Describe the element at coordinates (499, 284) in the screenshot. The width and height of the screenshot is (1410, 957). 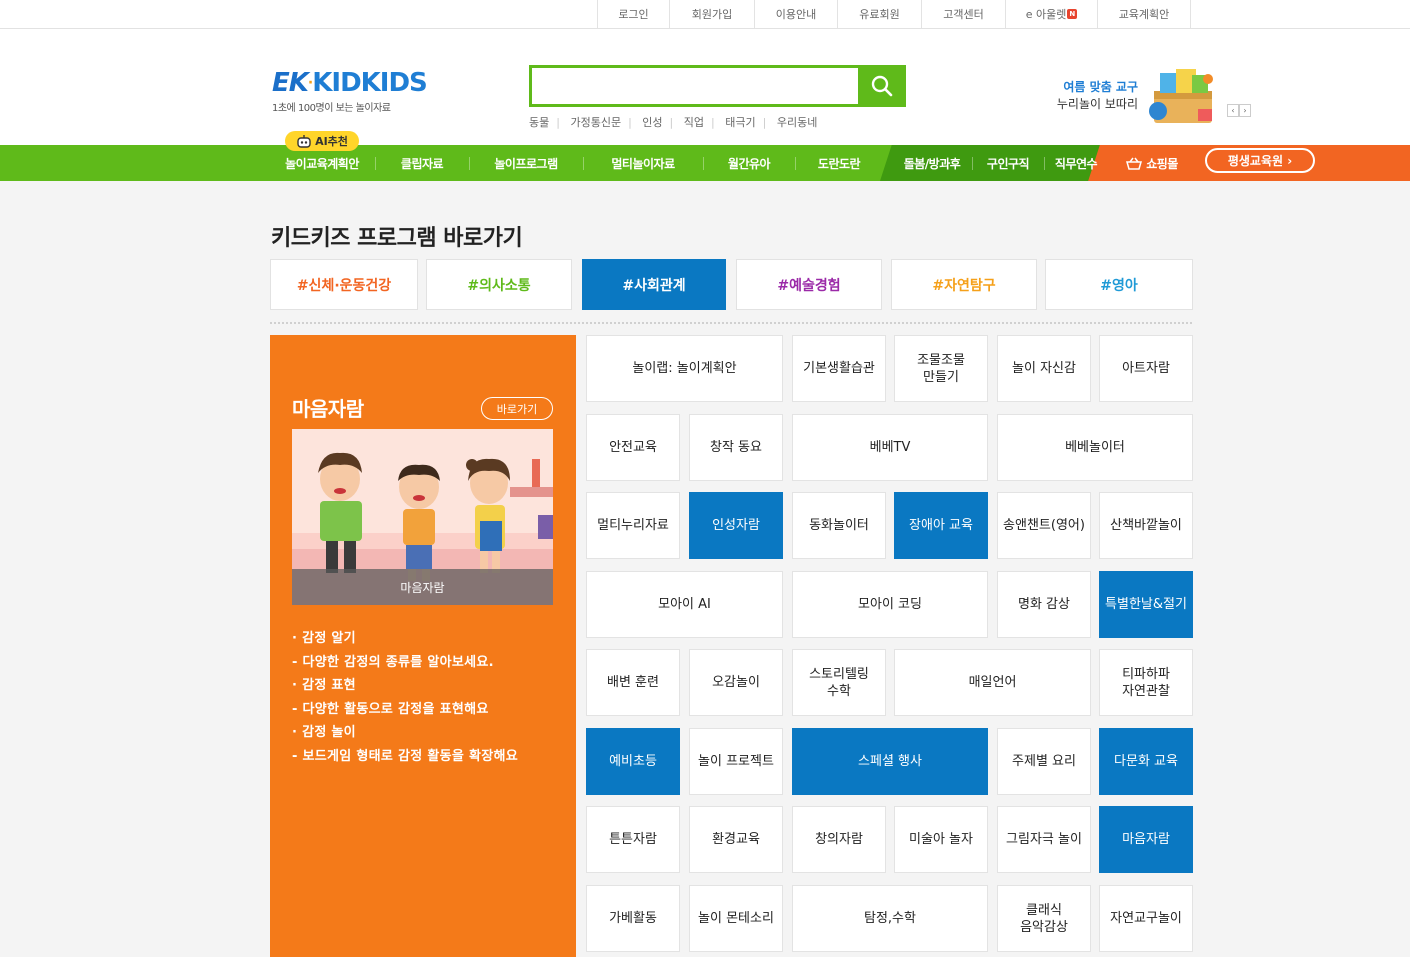
I see `tab-communication: #의사소통` at that location.